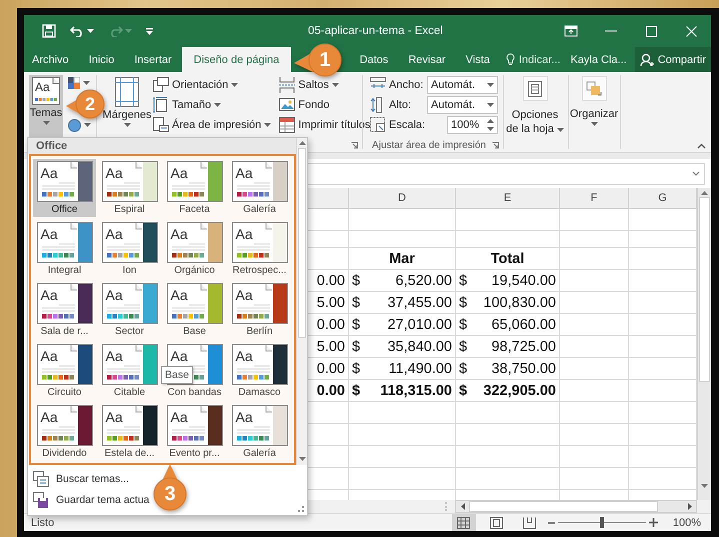 The image size is (719, 537). I want to click on table-cell: $ 38,750.00, so click(508, 369).